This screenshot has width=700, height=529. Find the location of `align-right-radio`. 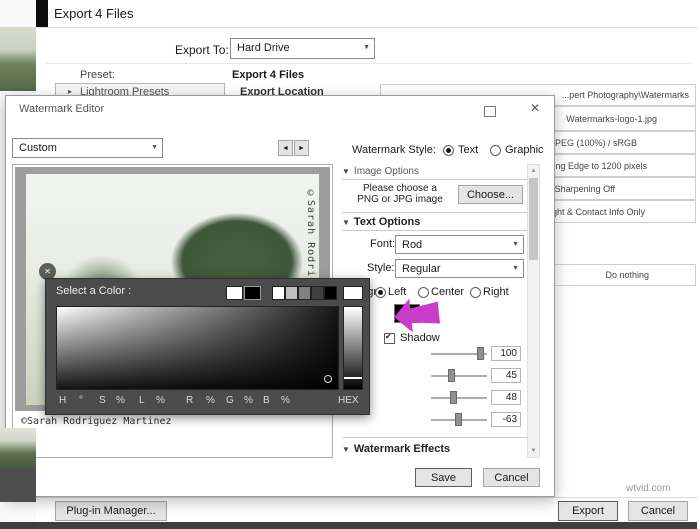

align-right-radio is located at coordinates (475, 292).